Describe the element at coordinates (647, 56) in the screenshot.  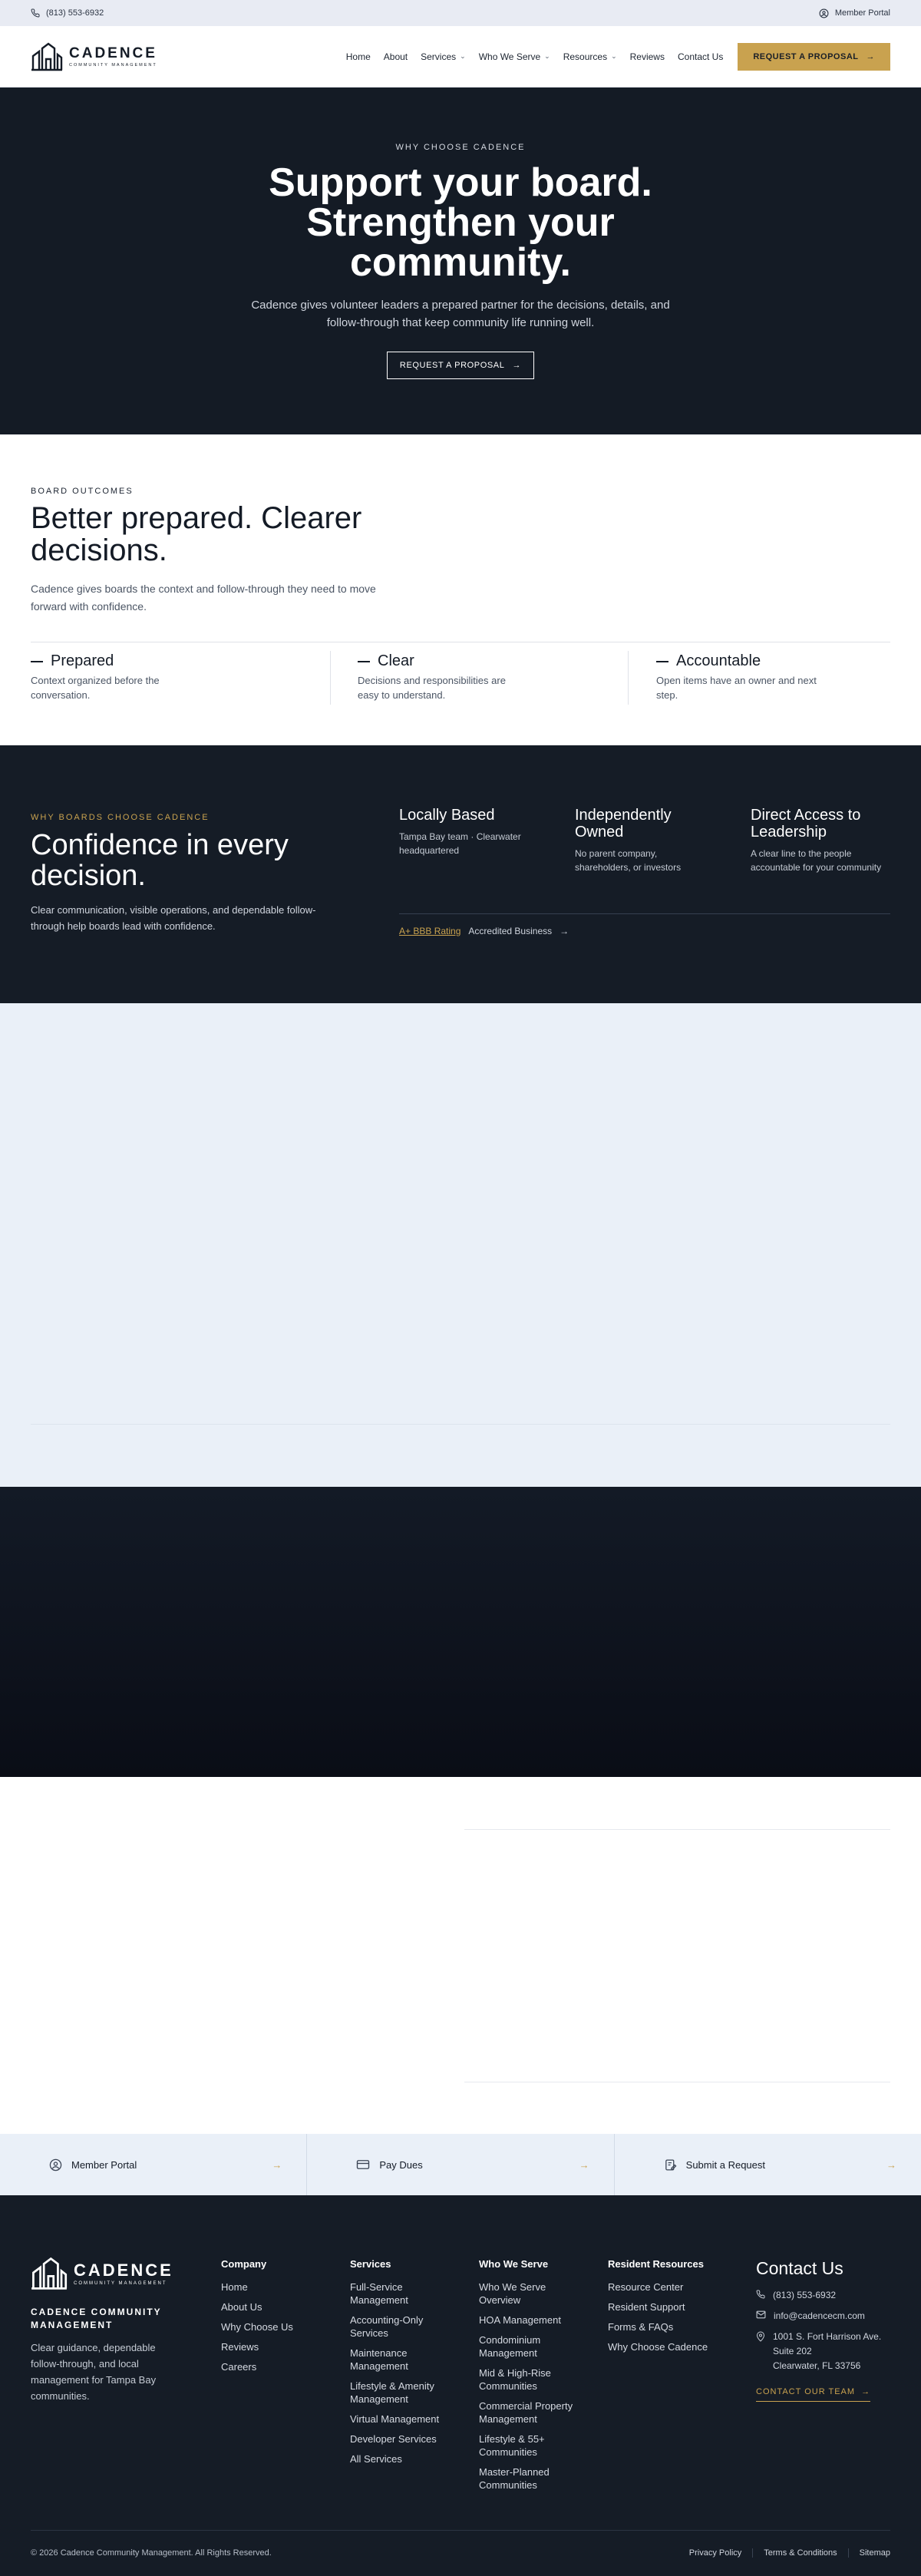
I see `nav-reviews: Reviews` at that location.